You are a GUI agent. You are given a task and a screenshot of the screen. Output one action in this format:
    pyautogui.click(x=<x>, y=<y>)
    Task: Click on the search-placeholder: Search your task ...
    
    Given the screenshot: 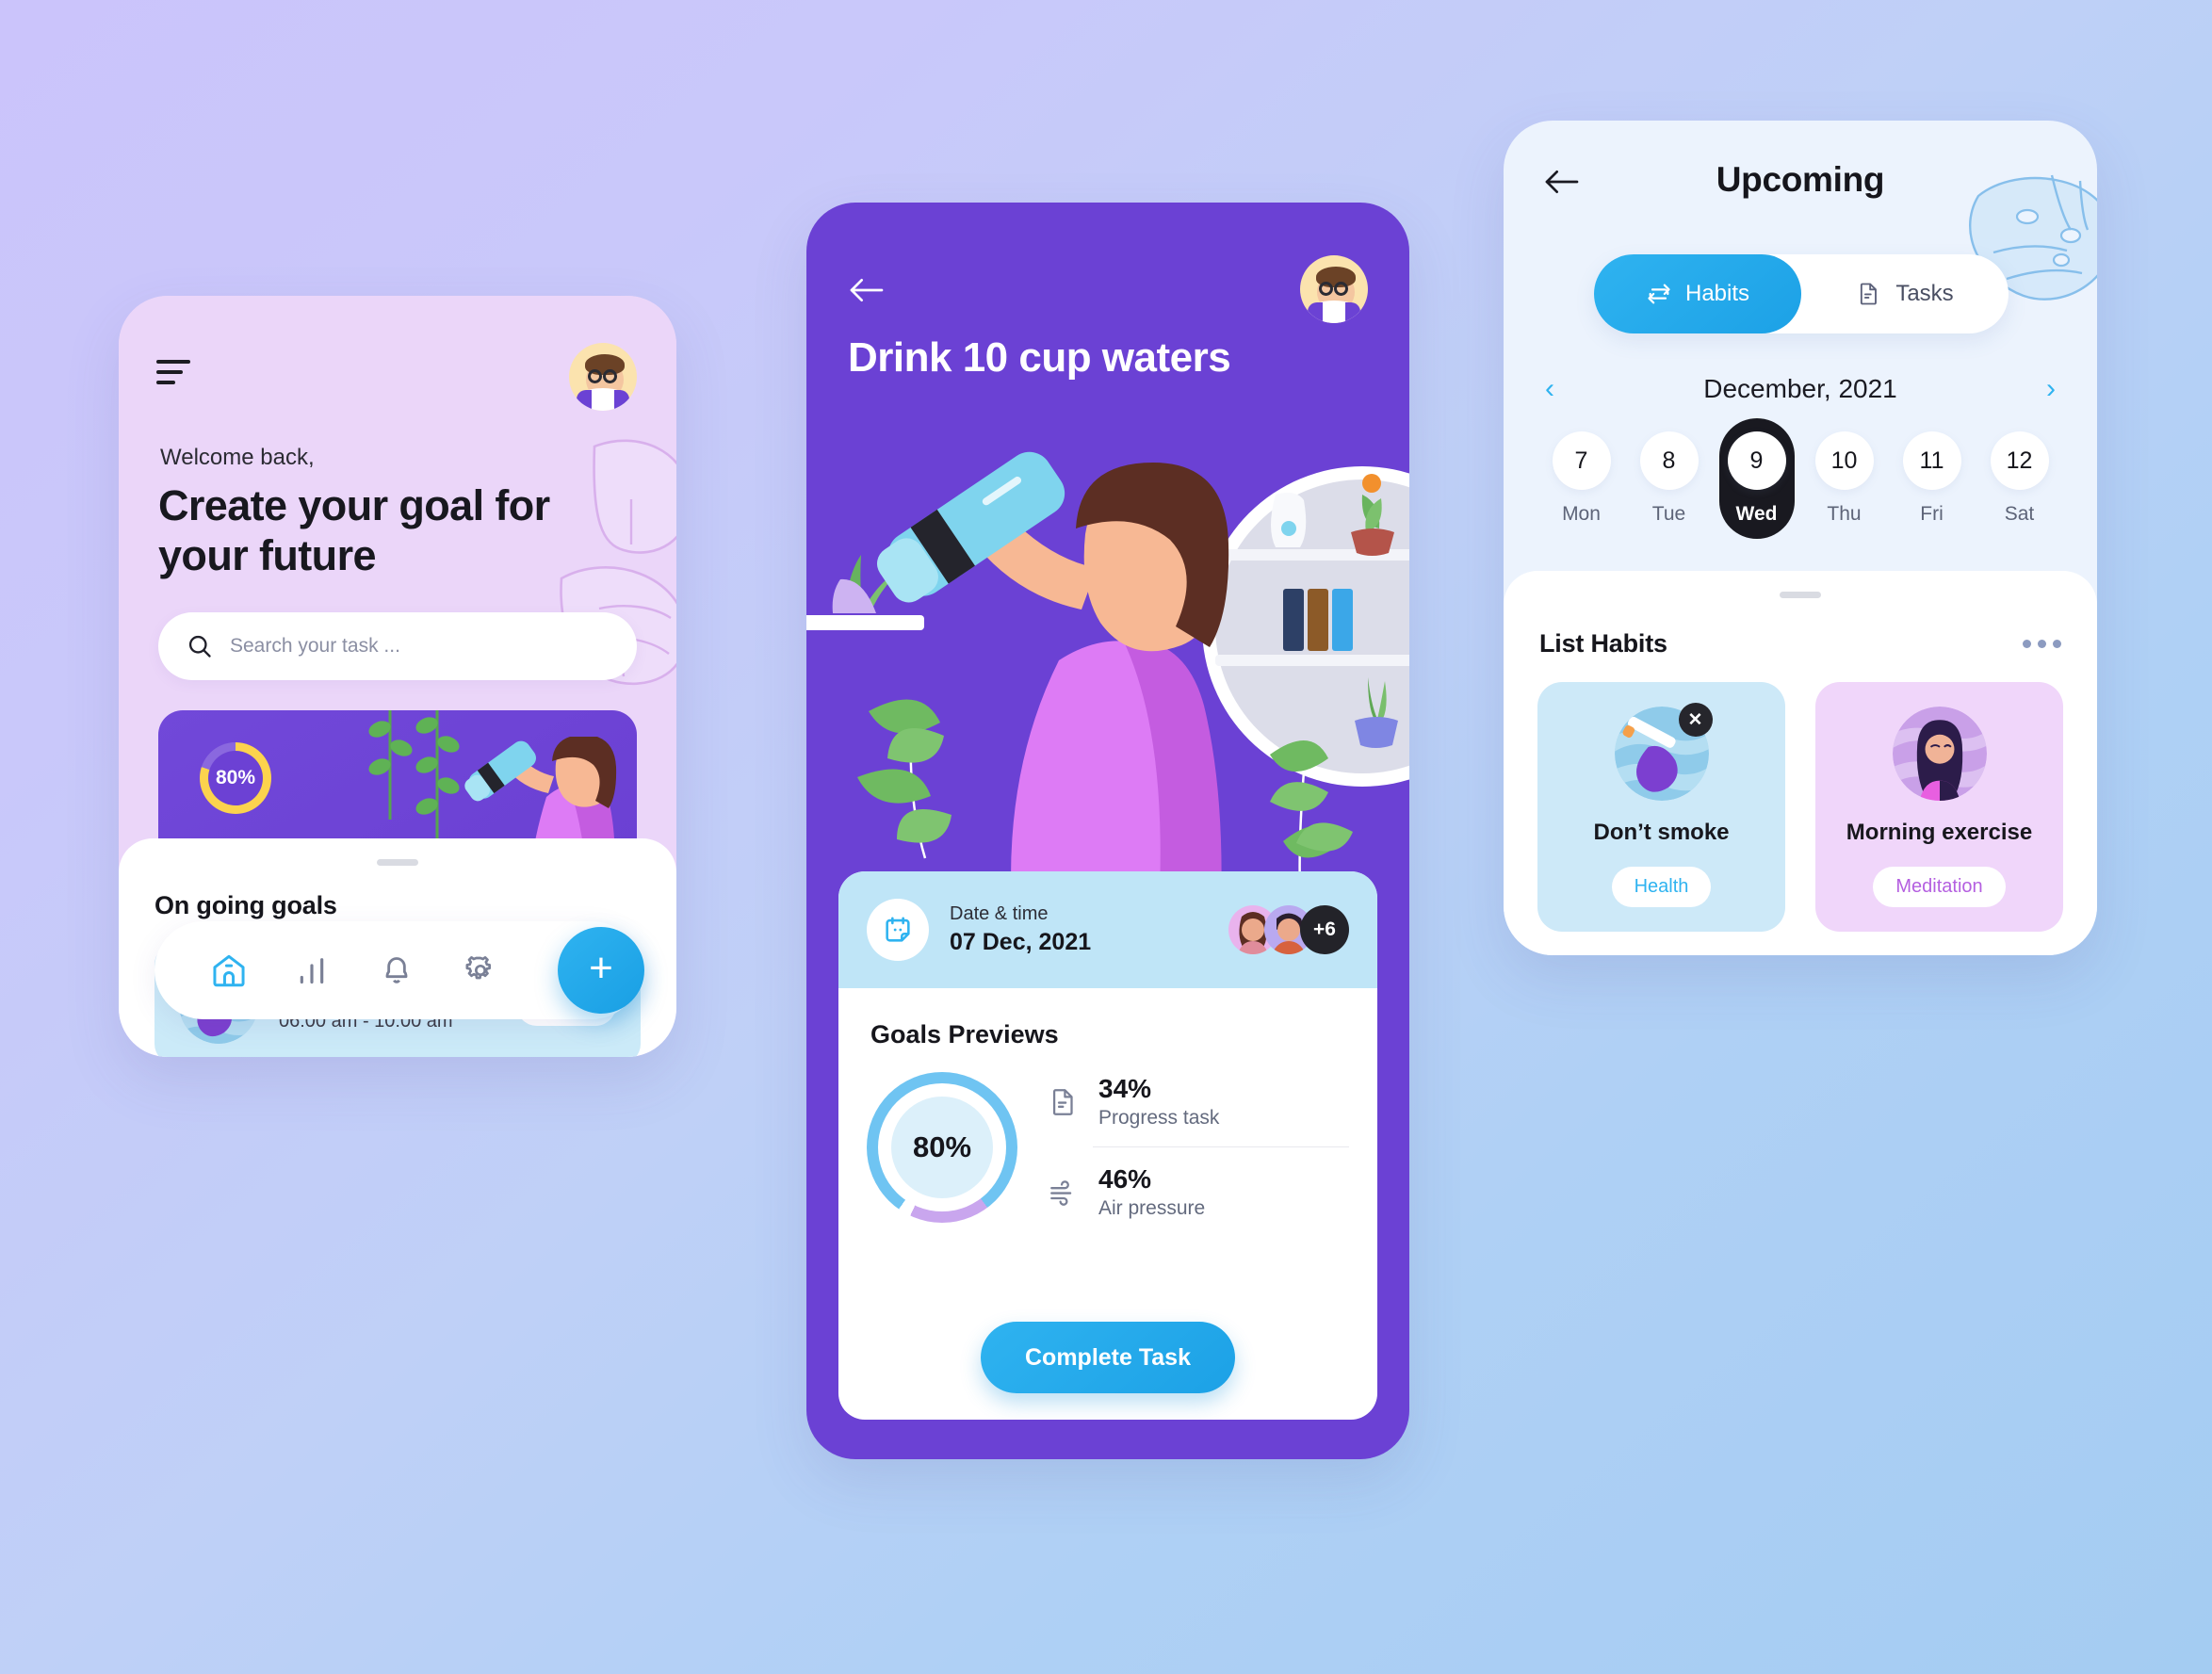 What is the action you would take?
    pyautogui.click(x=315, y=646)
    